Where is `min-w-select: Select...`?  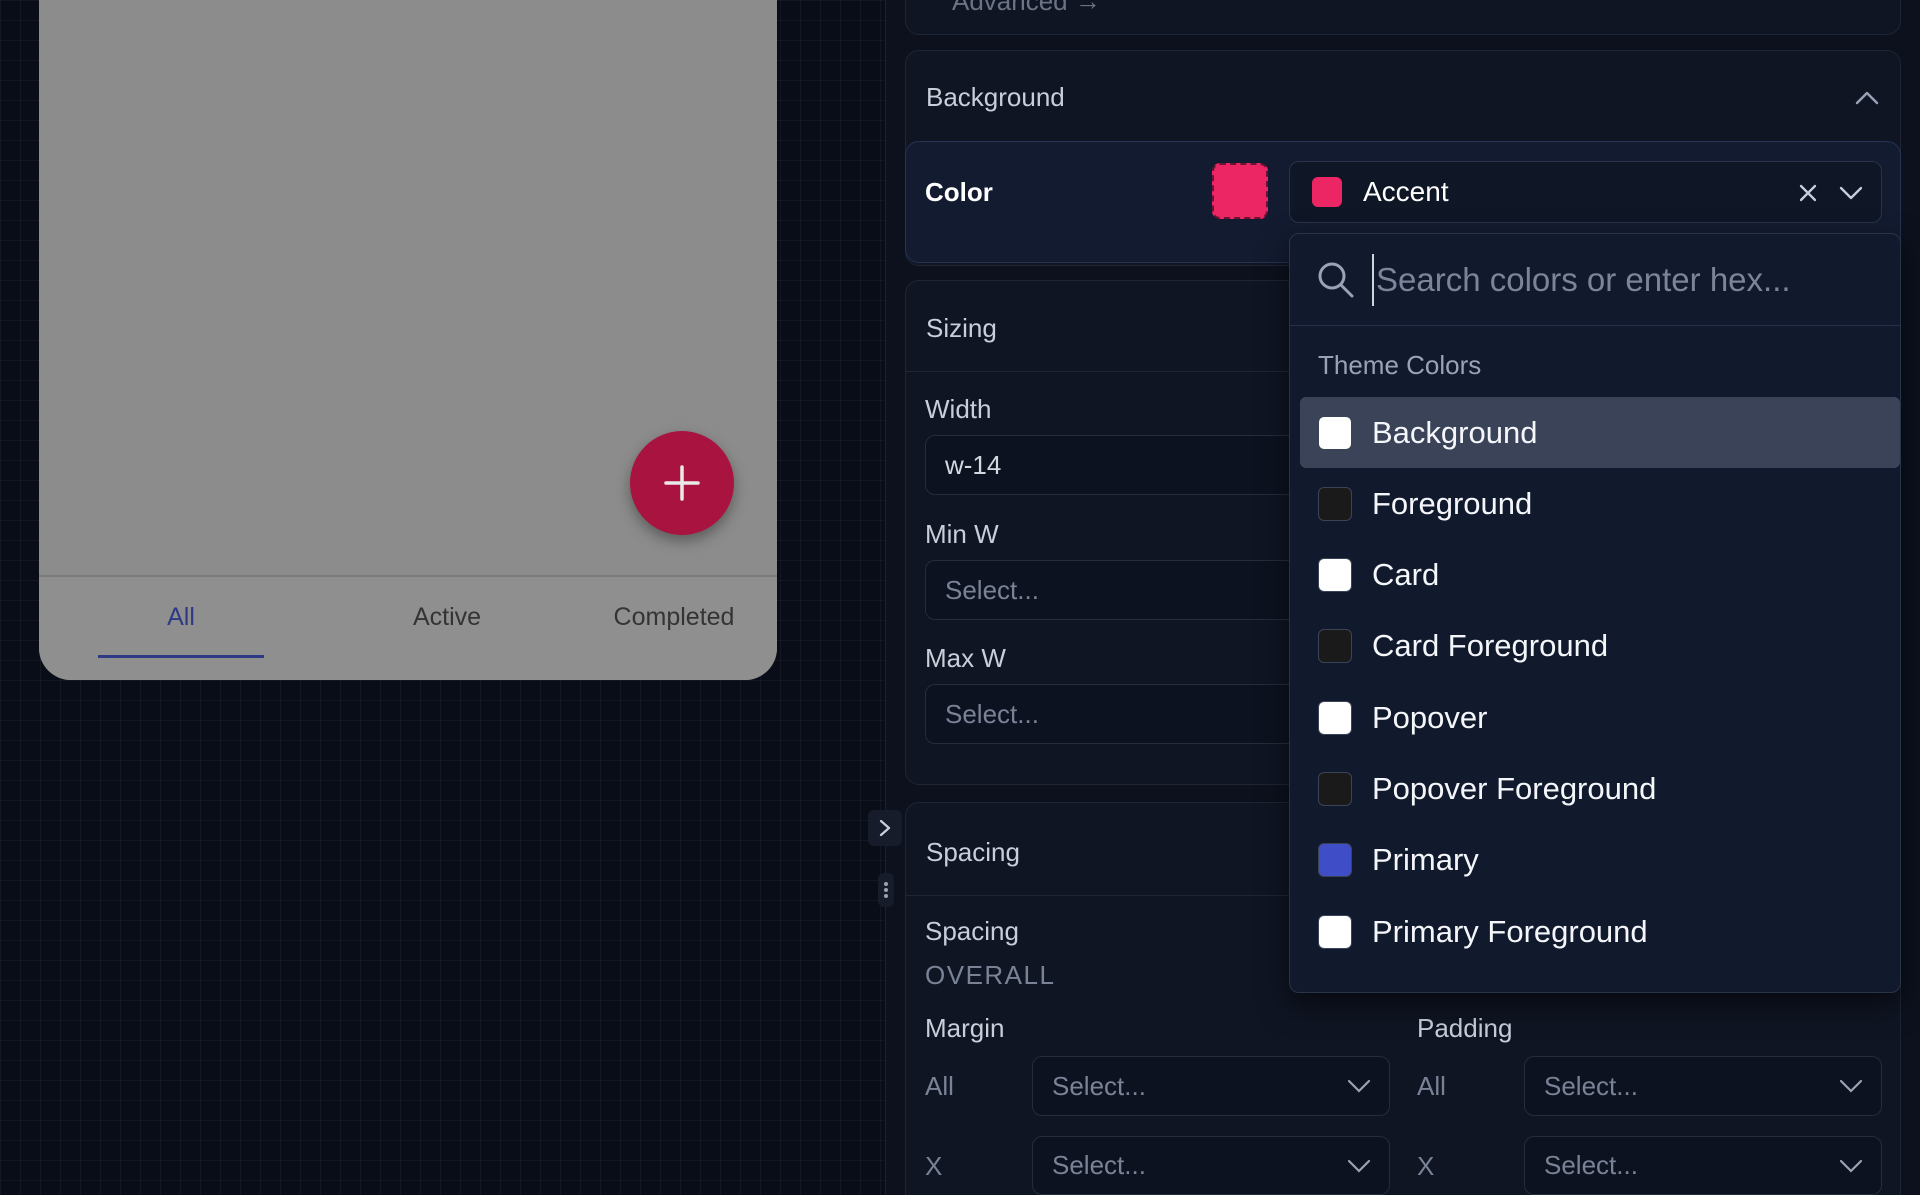
min-w-select: Select... is located at coordinates (1125, 590).